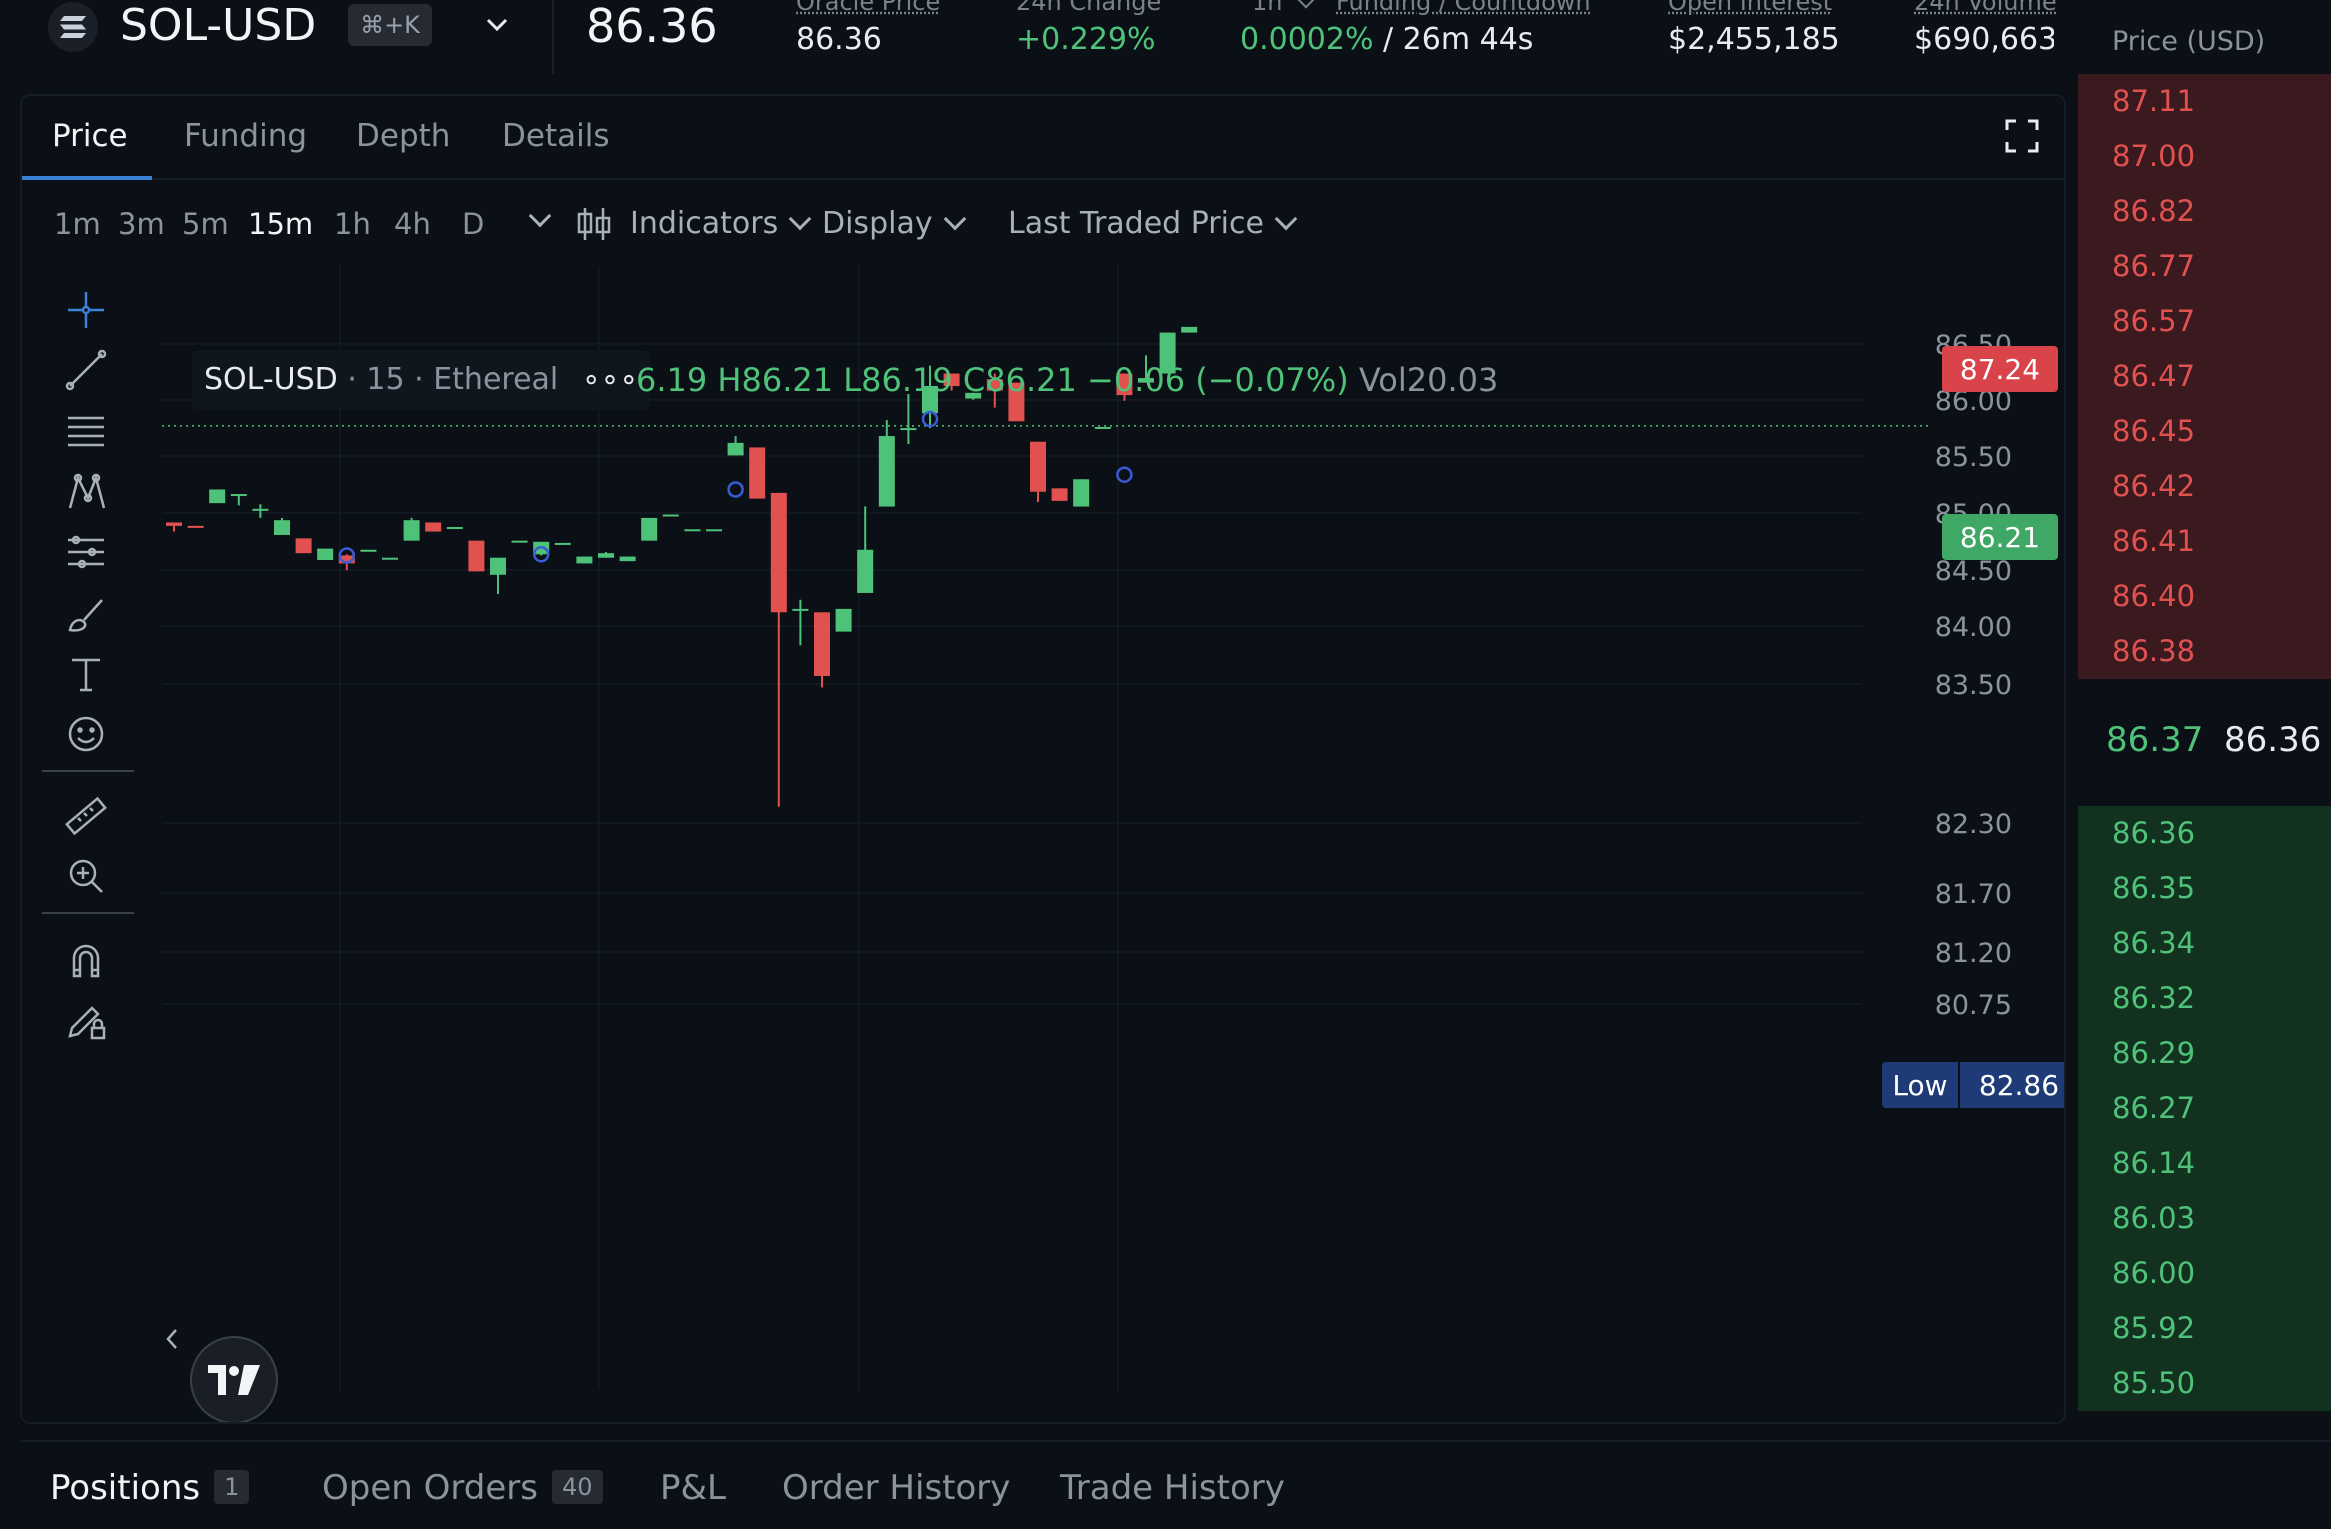 The image size is (2331, 1529). What do you see at coordinates (775, 380) in the screenshot?
I see `legend-high: H86.21` at bounding box center [775, 380].